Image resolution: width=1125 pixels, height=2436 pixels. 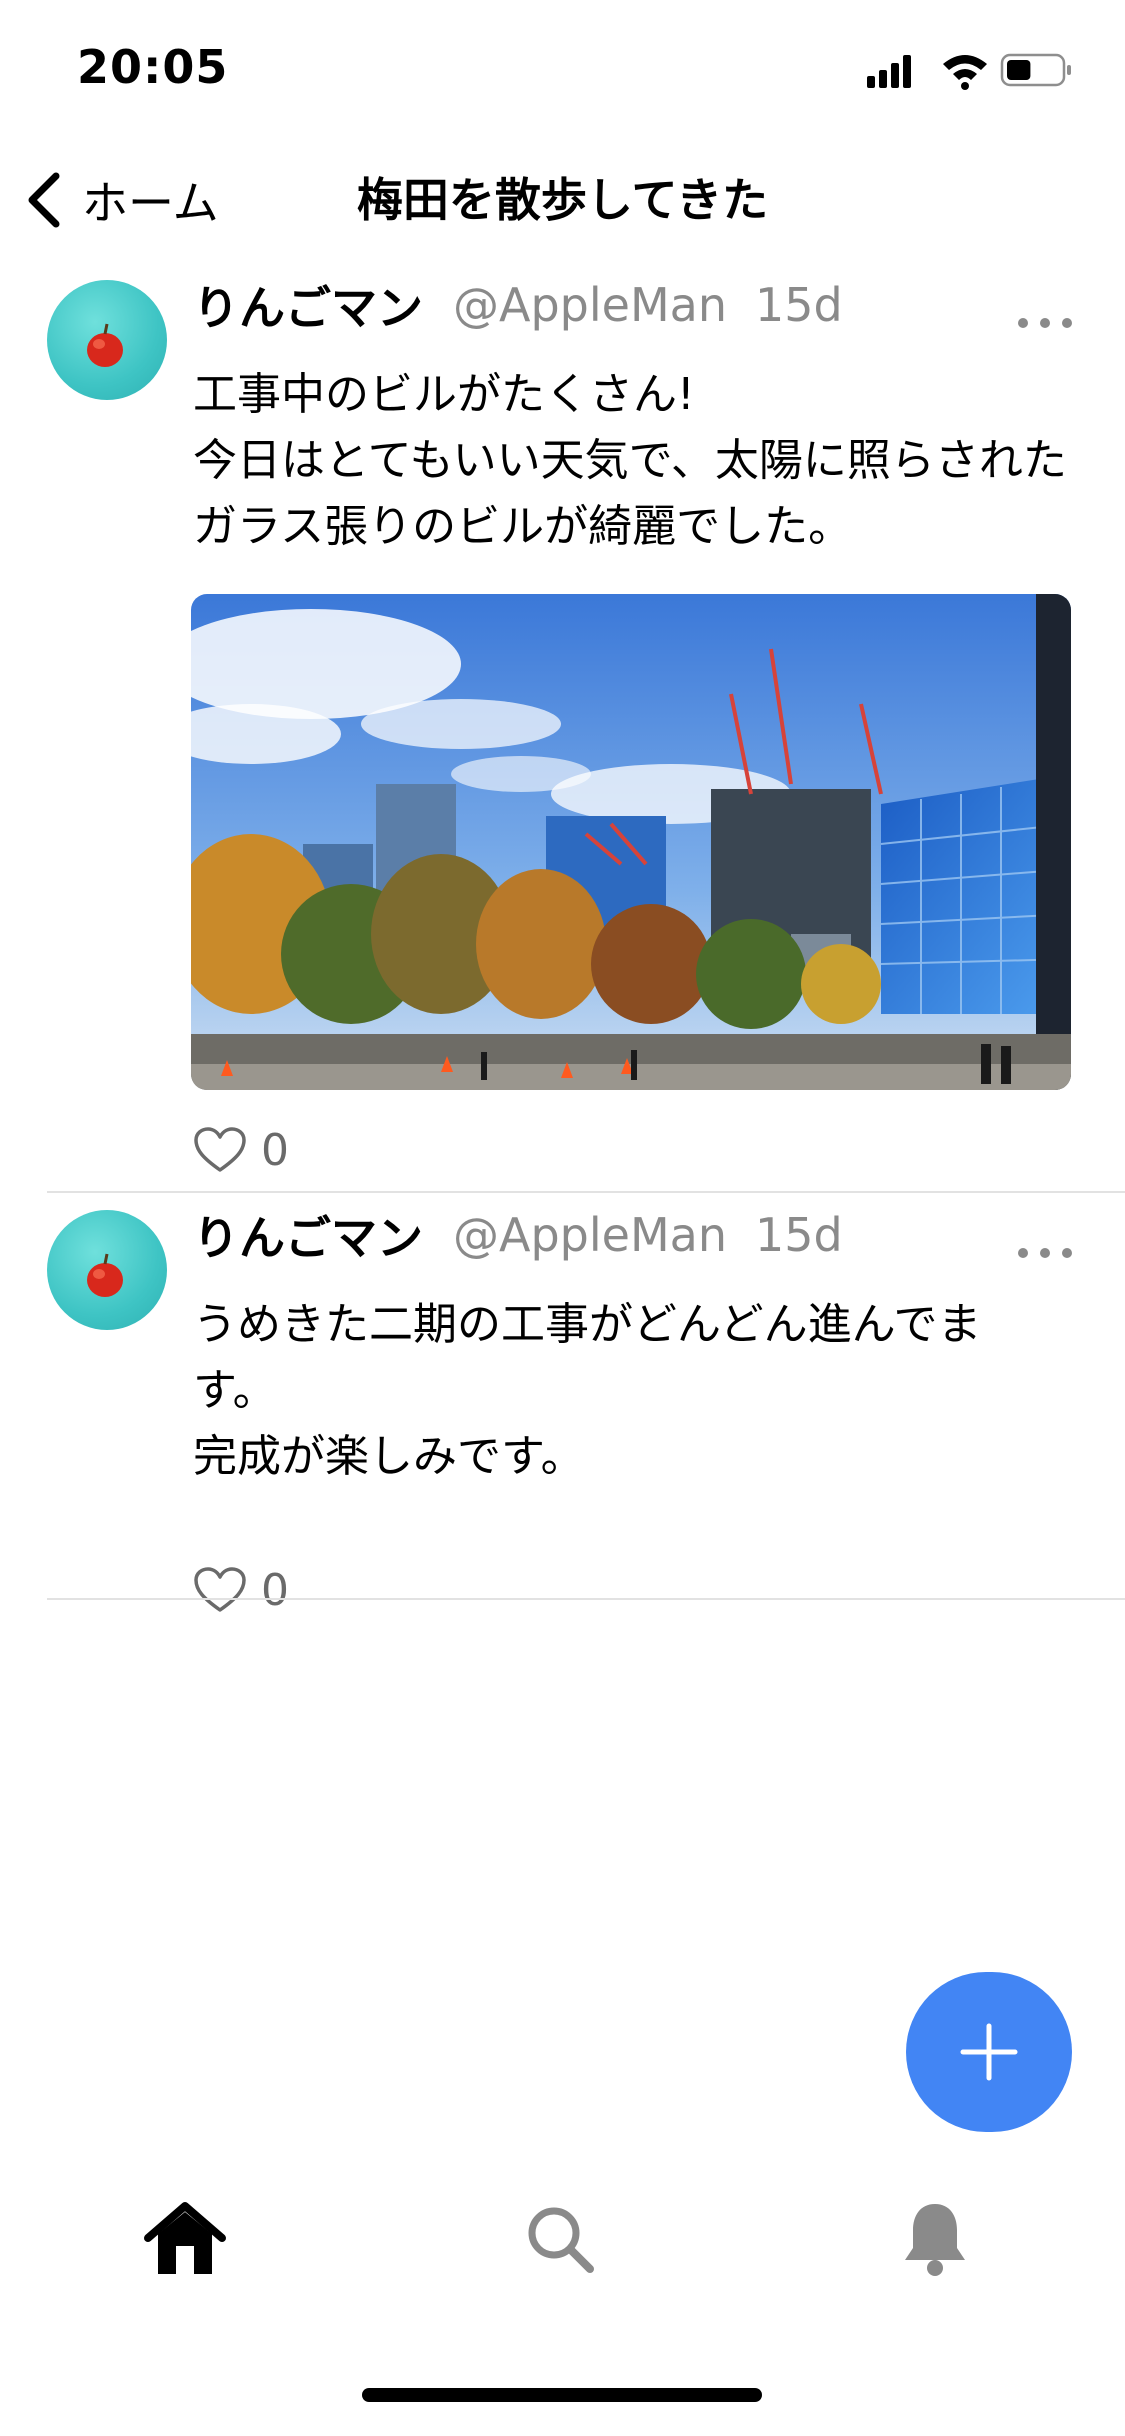 I want to click on bell-icon, so click(x=935, y=2240).